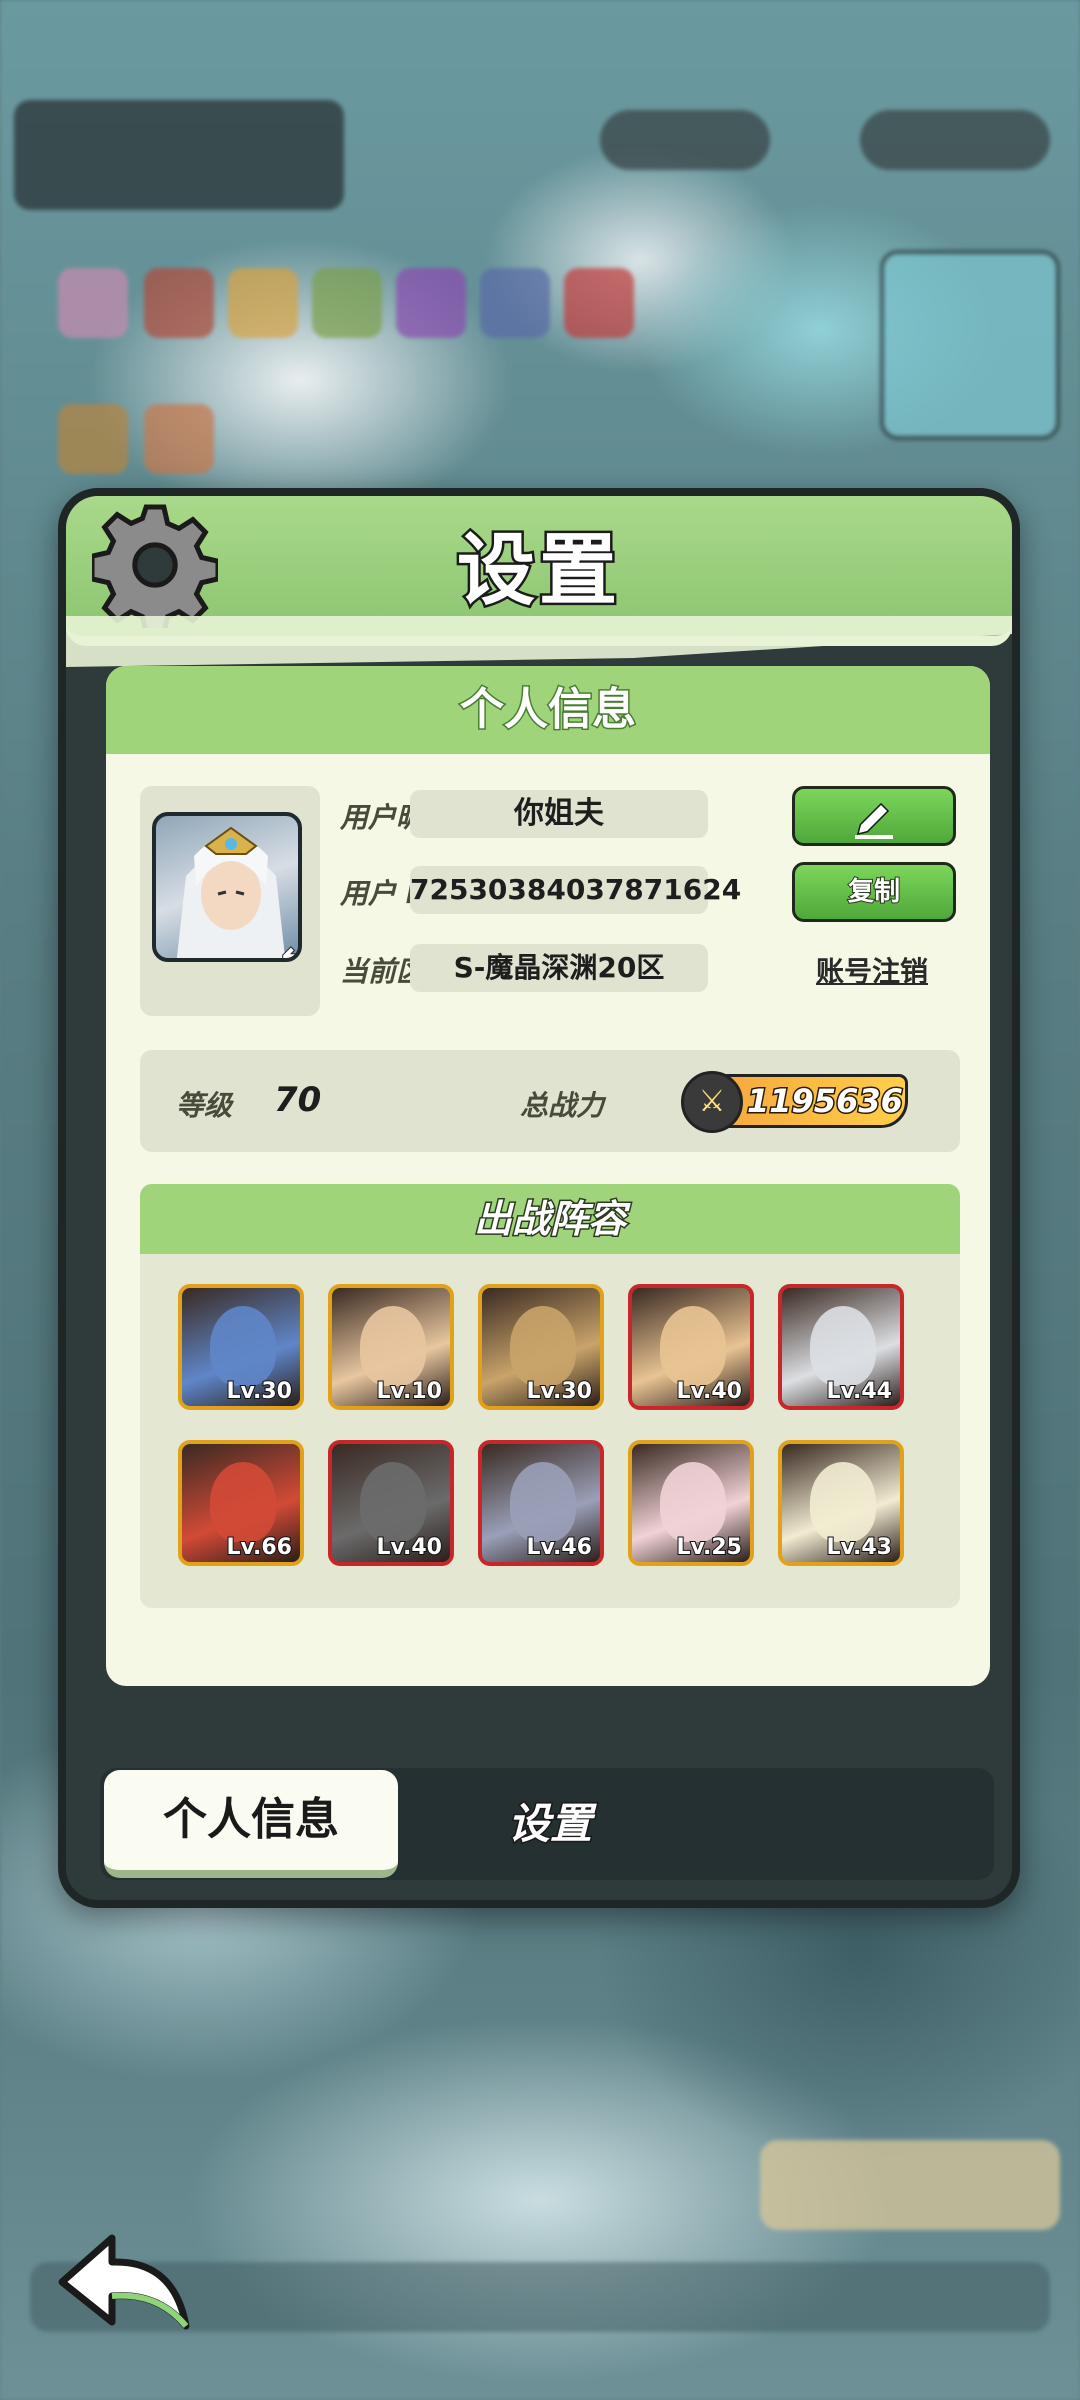 Image resolution: width=1080 pixels, height=2400 pixels. I want to click on hero-slot: Lv.46, so click(541, 1503).